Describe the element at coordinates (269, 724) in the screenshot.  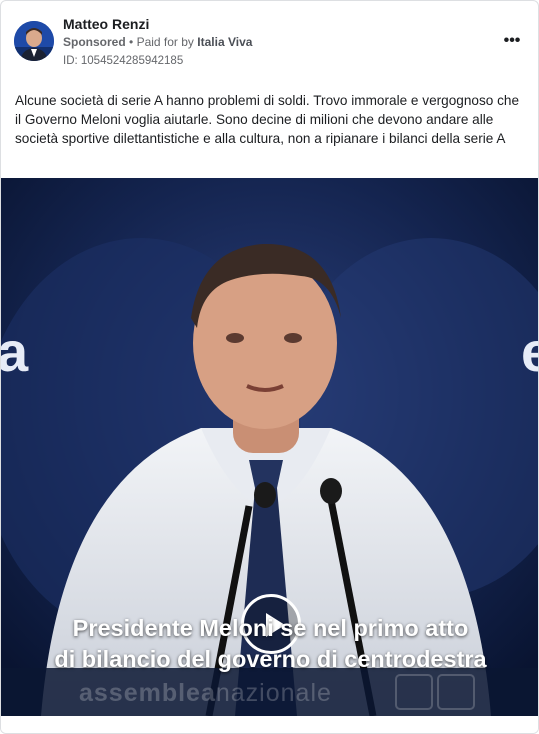
I see `card-footer` at that location.